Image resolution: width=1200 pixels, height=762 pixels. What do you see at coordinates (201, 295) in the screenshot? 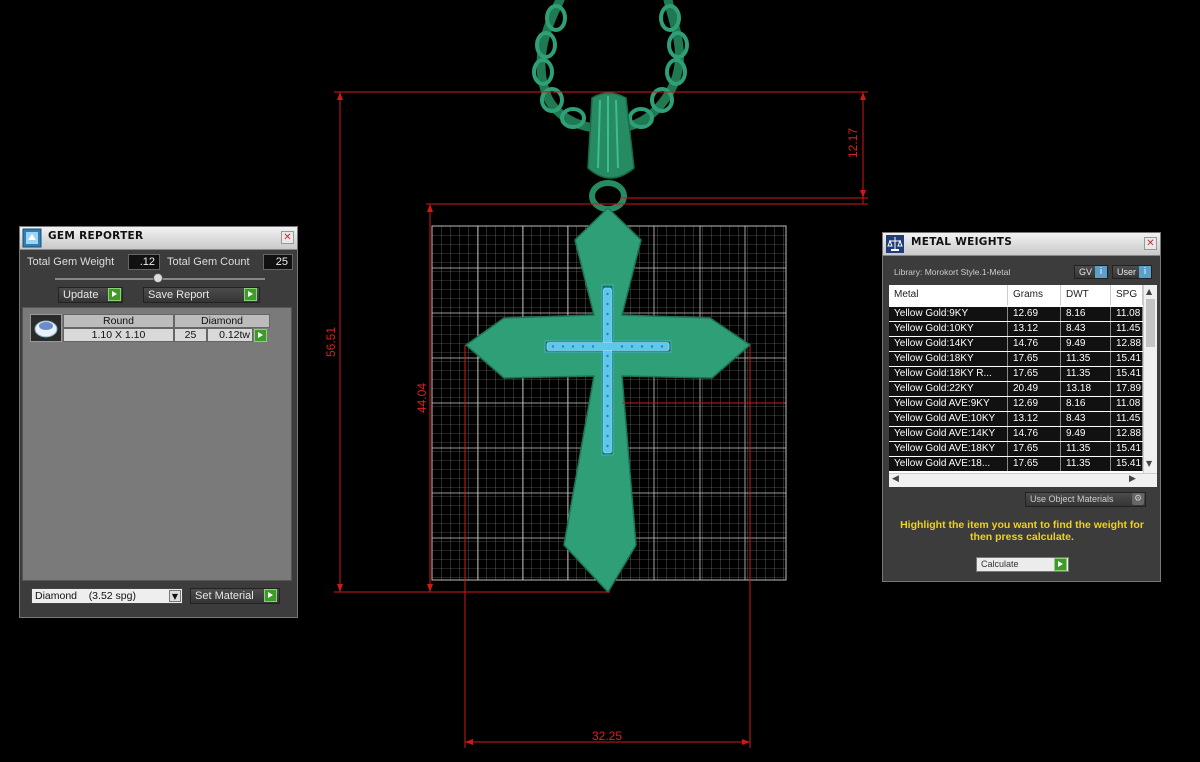
I see `save-report-button: Save Report` at bounding box center [201, 295].